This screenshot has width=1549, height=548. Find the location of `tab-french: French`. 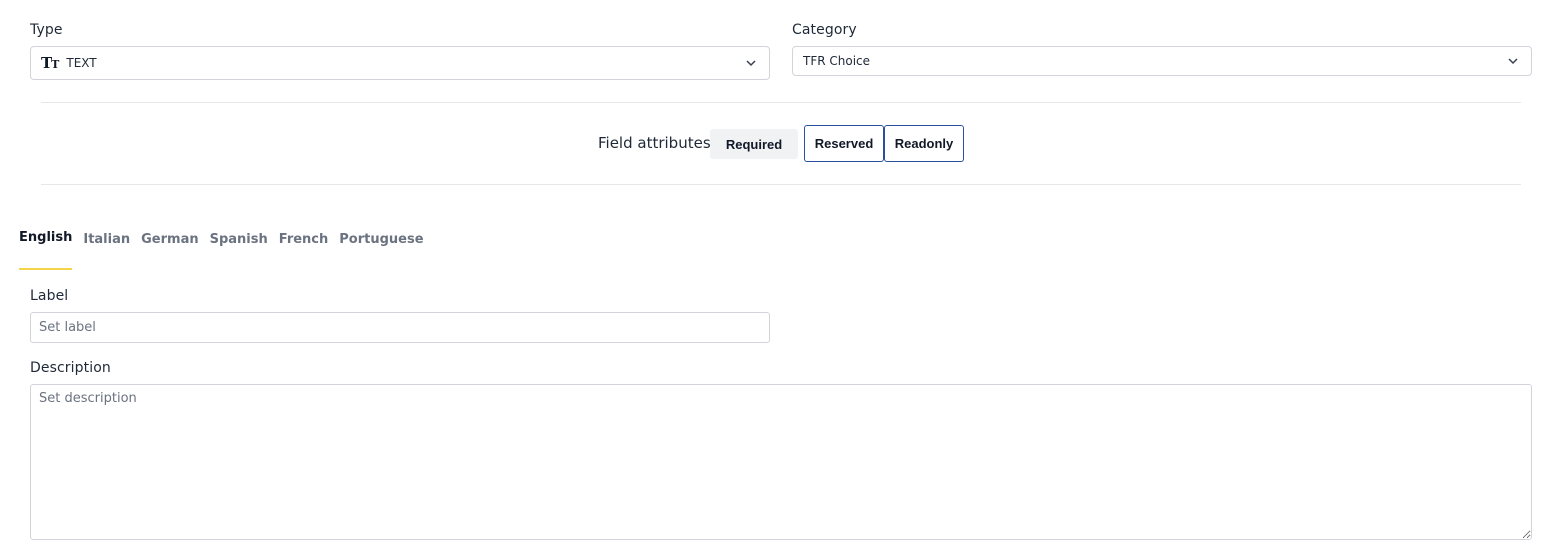

tab-french: French is located at coordinates (304, 250).